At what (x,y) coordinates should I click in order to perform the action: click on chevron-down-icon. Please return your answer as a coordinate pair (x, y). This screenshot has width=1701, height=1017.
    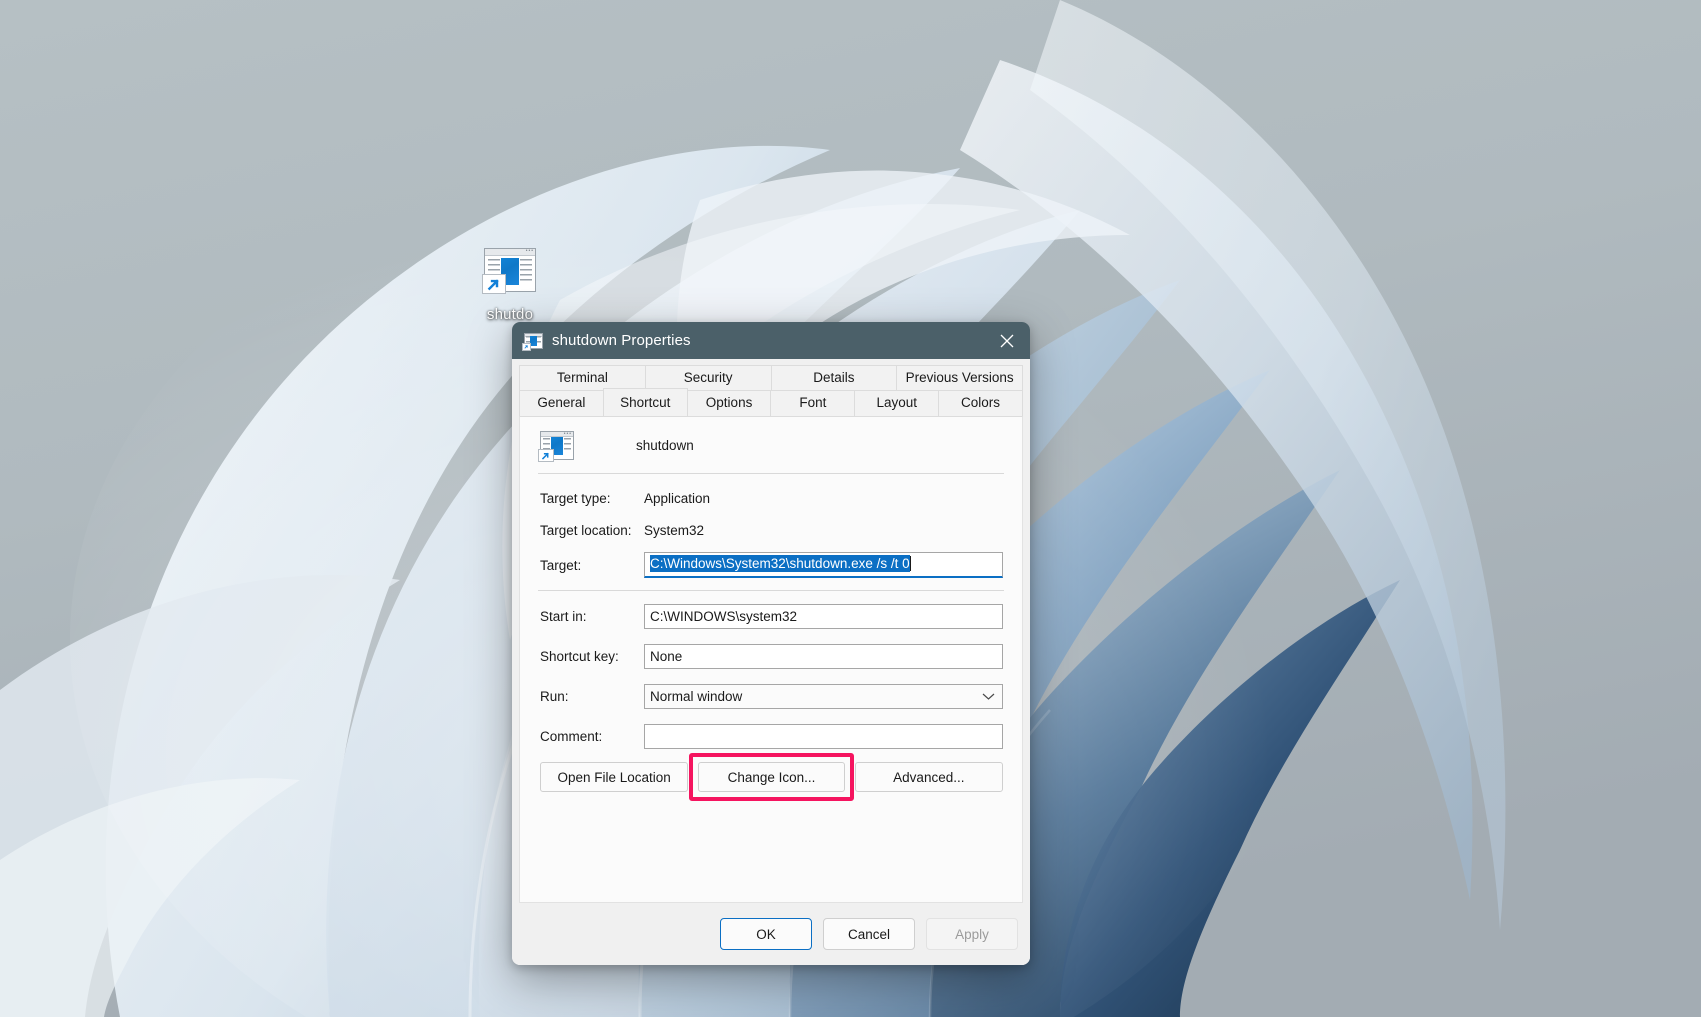
    Looking at the image, I should click on (988, 696).